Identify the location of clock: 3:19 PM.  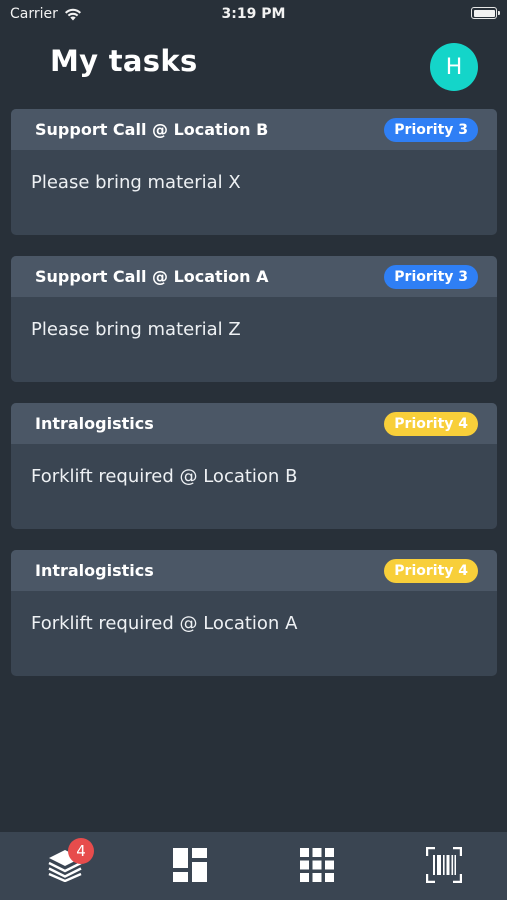
(253, 14).